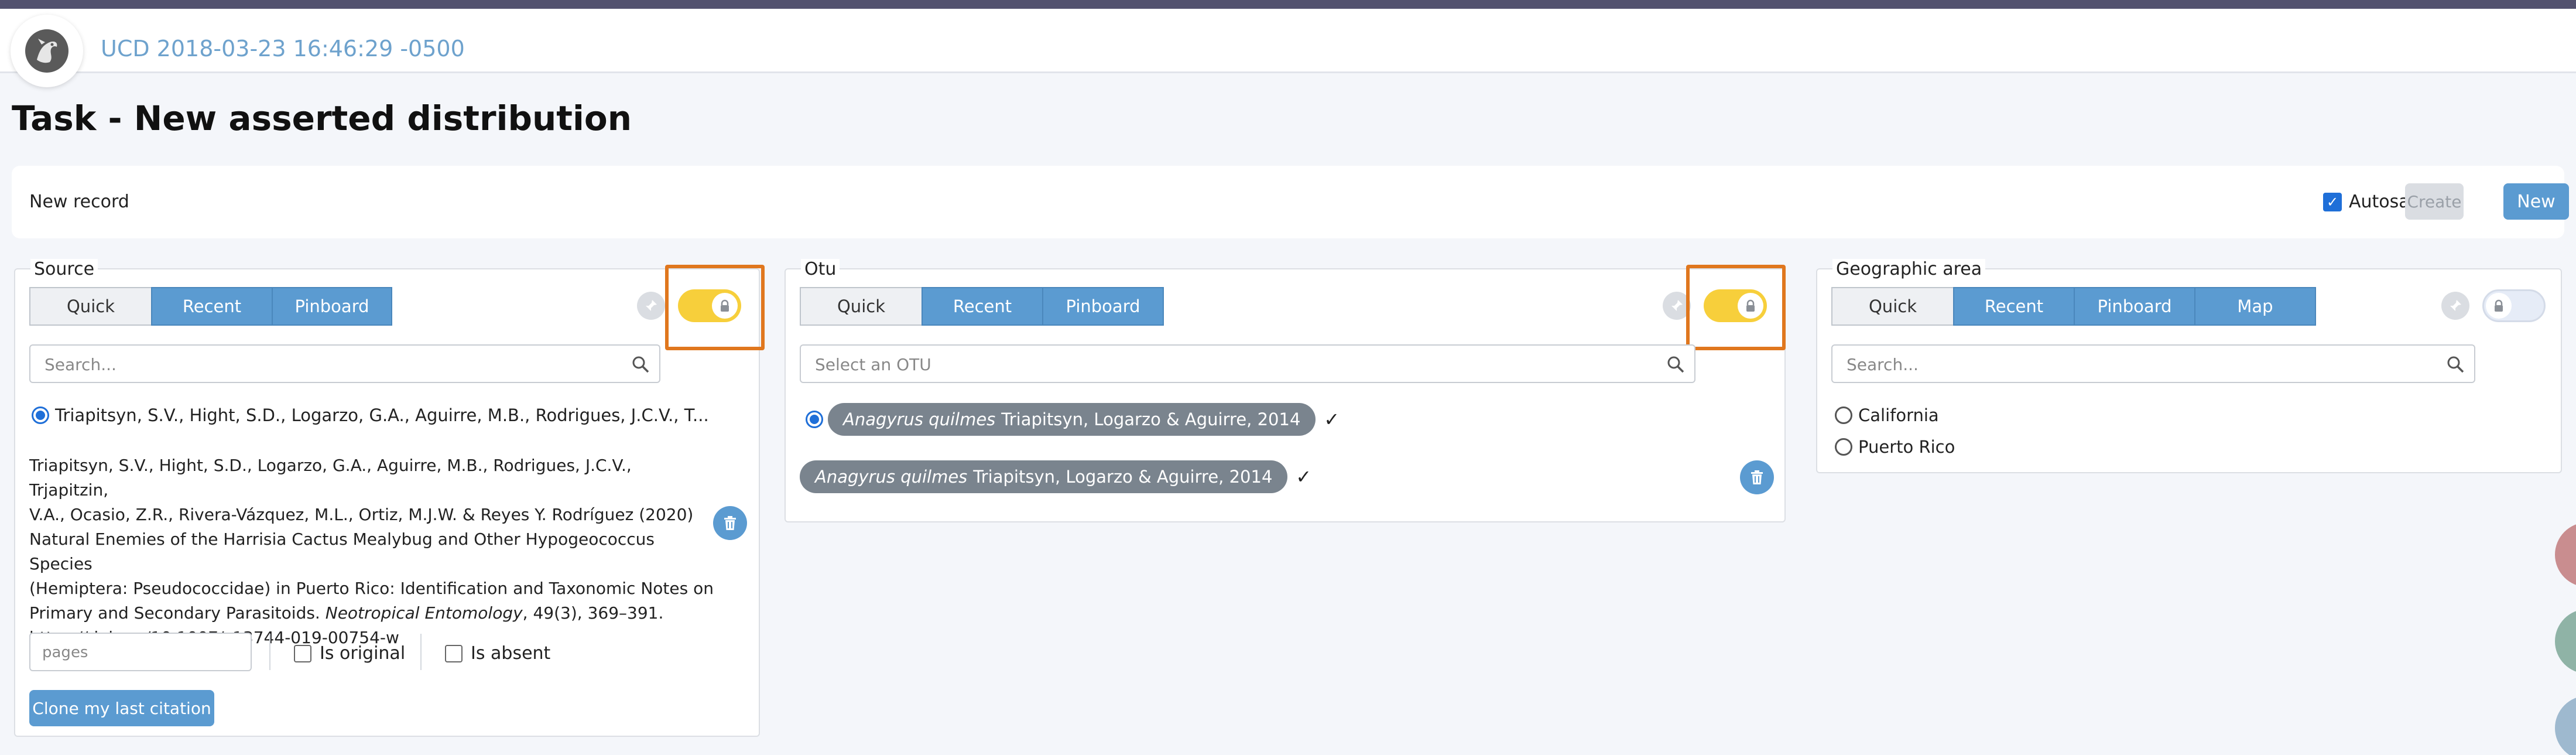 Image resolution: width=2576 pixels, height=755 pixels. Describe the element at coordinates (2255, 306) in the screenshot. I see `geographic-area-tab-map: Map` at that location.